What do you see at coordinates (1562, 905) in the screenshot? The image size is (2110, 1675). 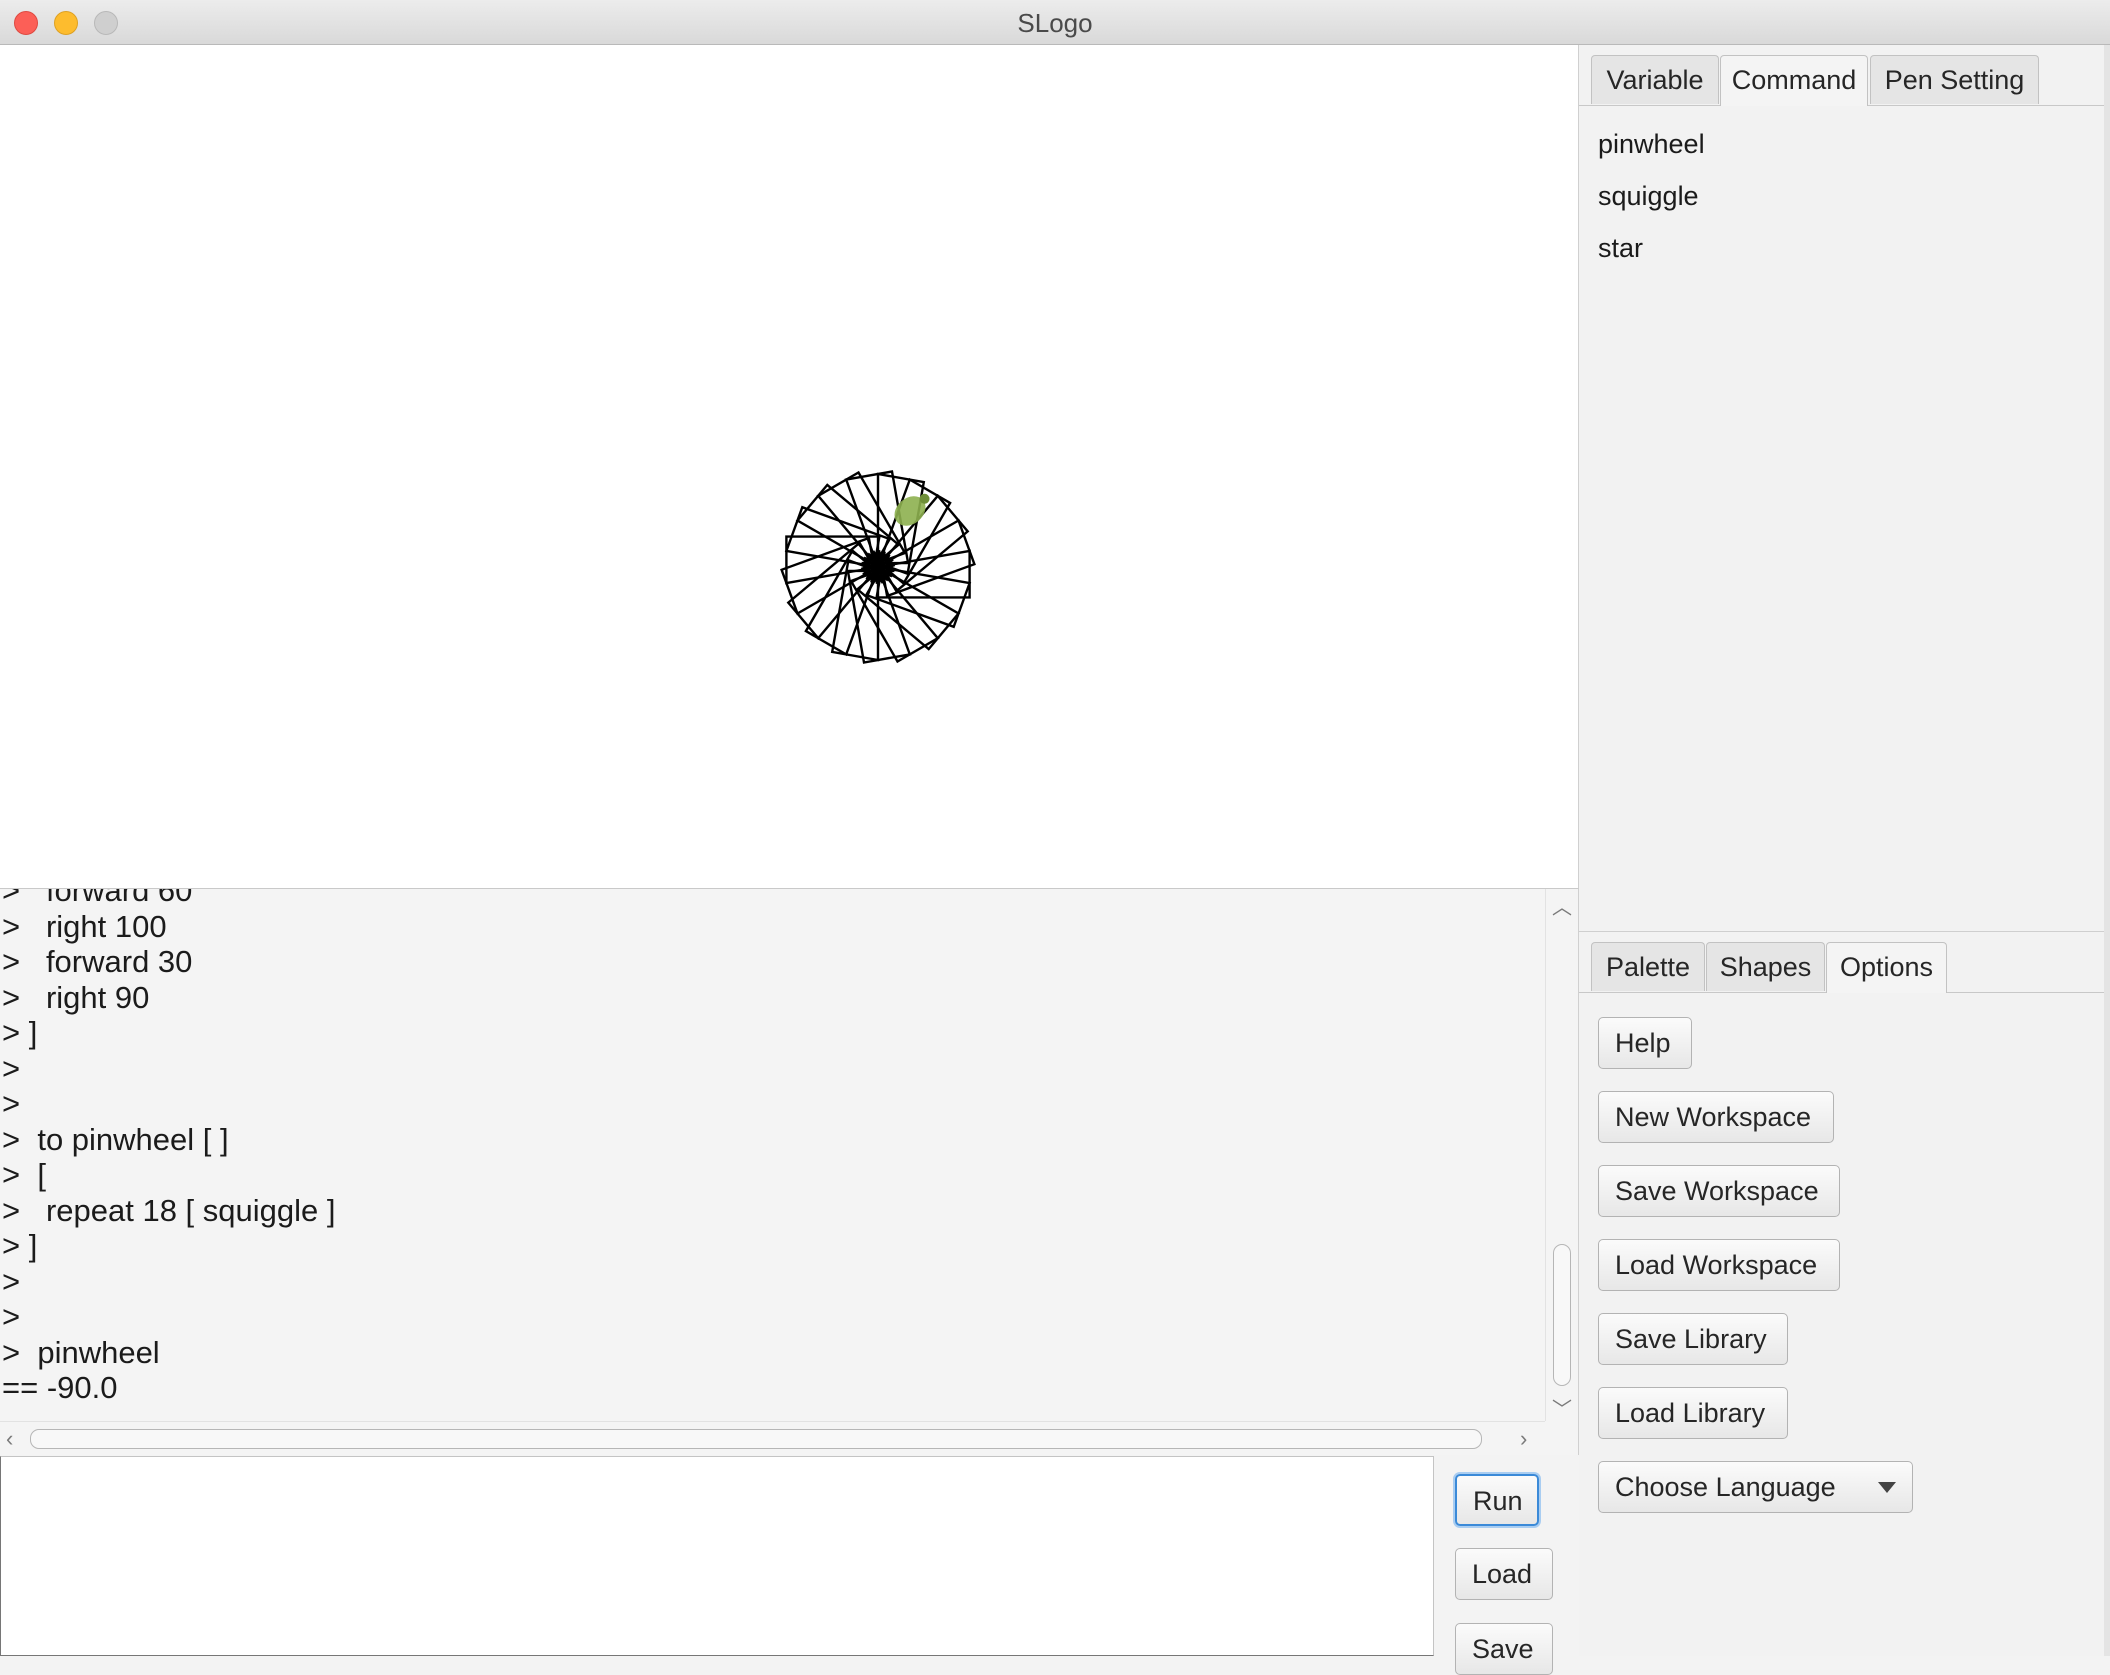 I see `scroll-up-icon: ︿` at bounding box center [1562, 905].